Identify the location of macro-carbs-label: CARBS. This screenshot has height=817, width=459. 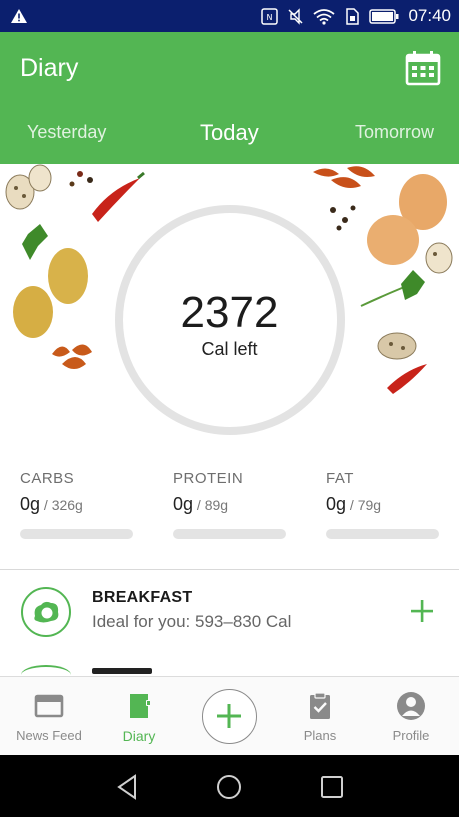
(47, 478).